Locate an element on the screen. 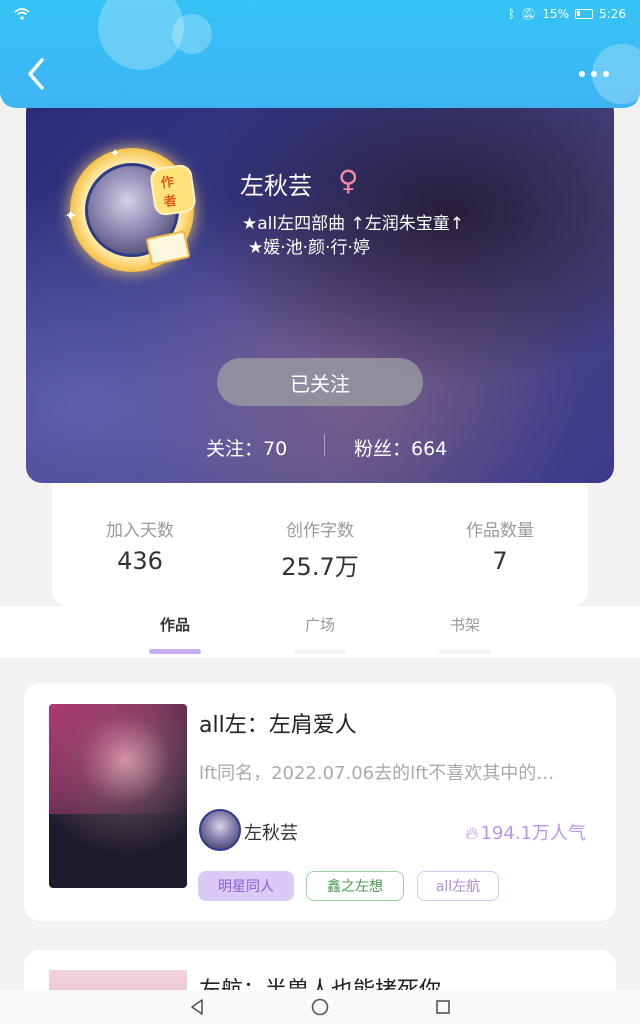  status-right: ᛒ 🔕︎ 15% 5:26 is located at coordinates (567, 14).